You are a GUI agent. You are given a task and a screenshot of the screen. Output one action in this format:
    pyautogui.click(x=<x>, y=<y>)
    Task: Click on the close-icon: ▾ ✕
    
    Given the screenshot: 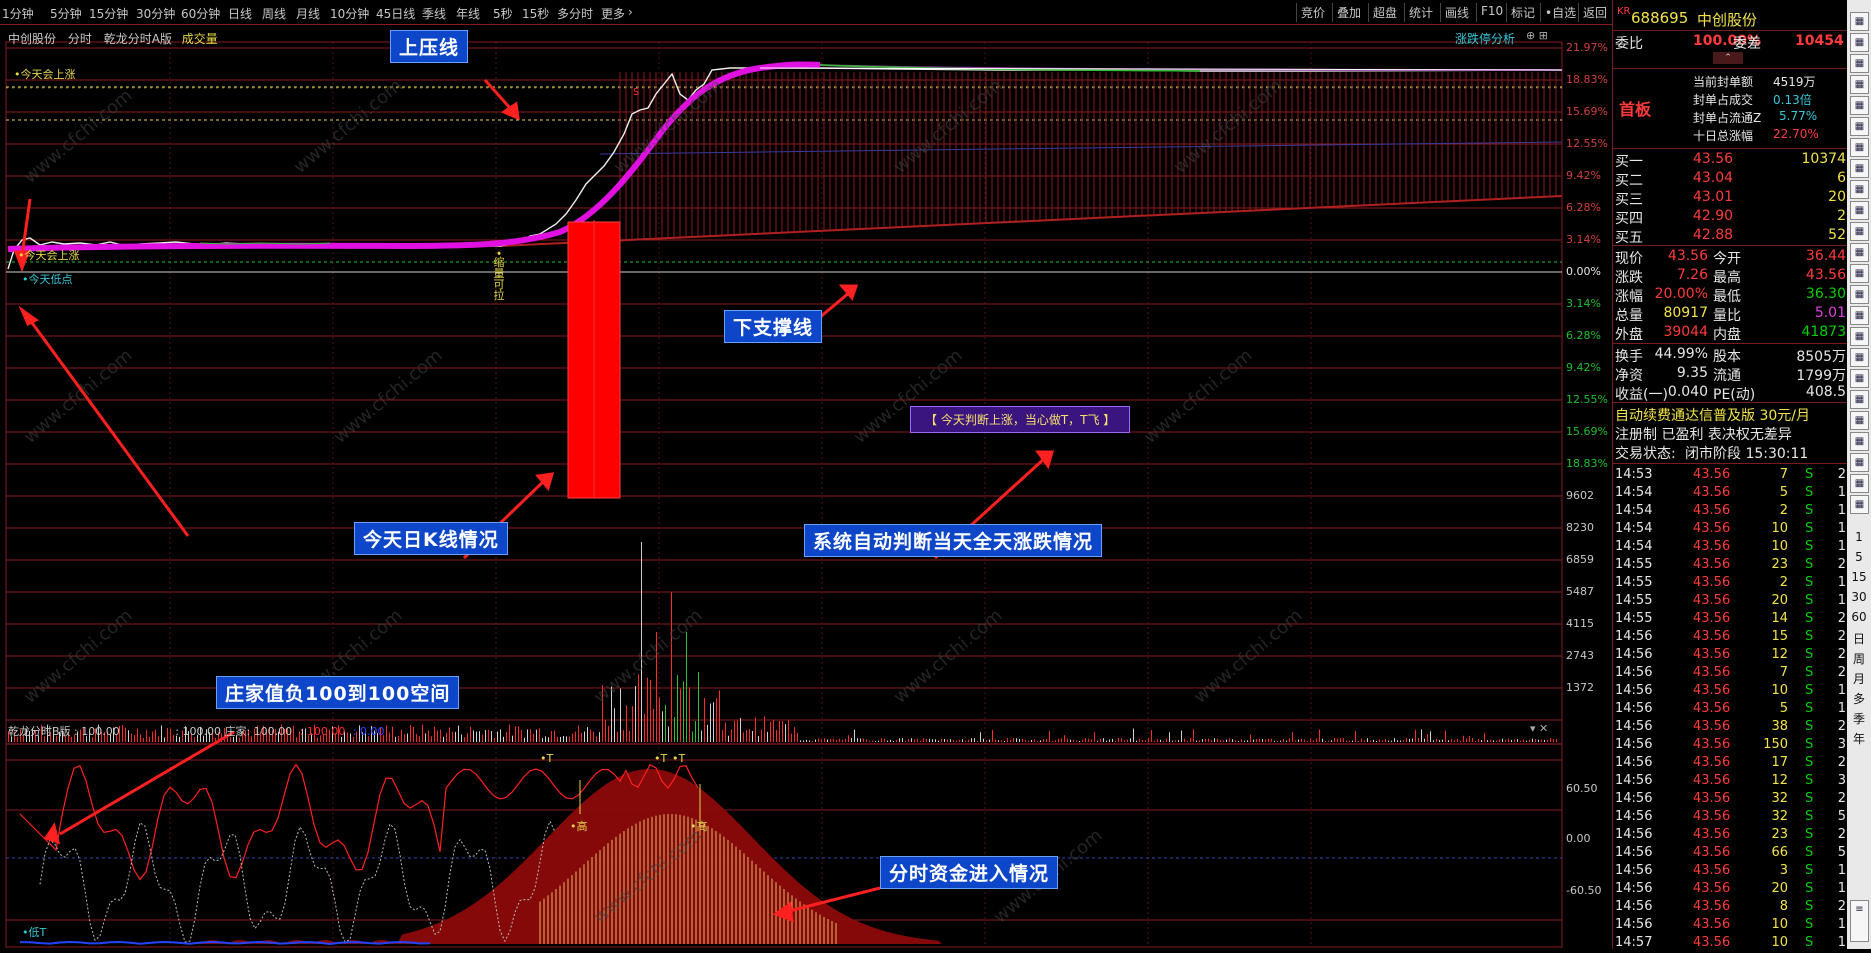 What is the action you would take?
    pyautogui.click(x=1539, y=728)
    